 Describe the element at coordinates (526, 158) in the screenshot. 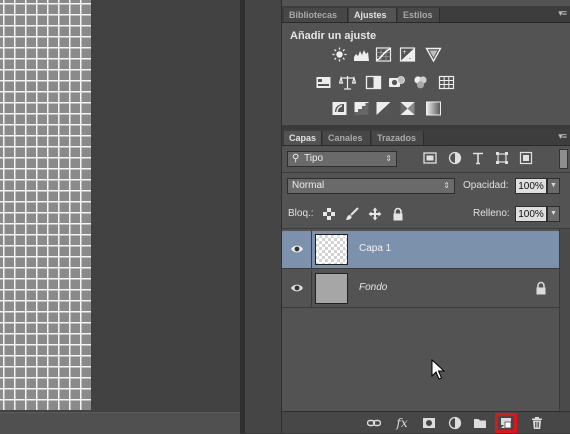

I see `smart-object-filter-icon` at that location.